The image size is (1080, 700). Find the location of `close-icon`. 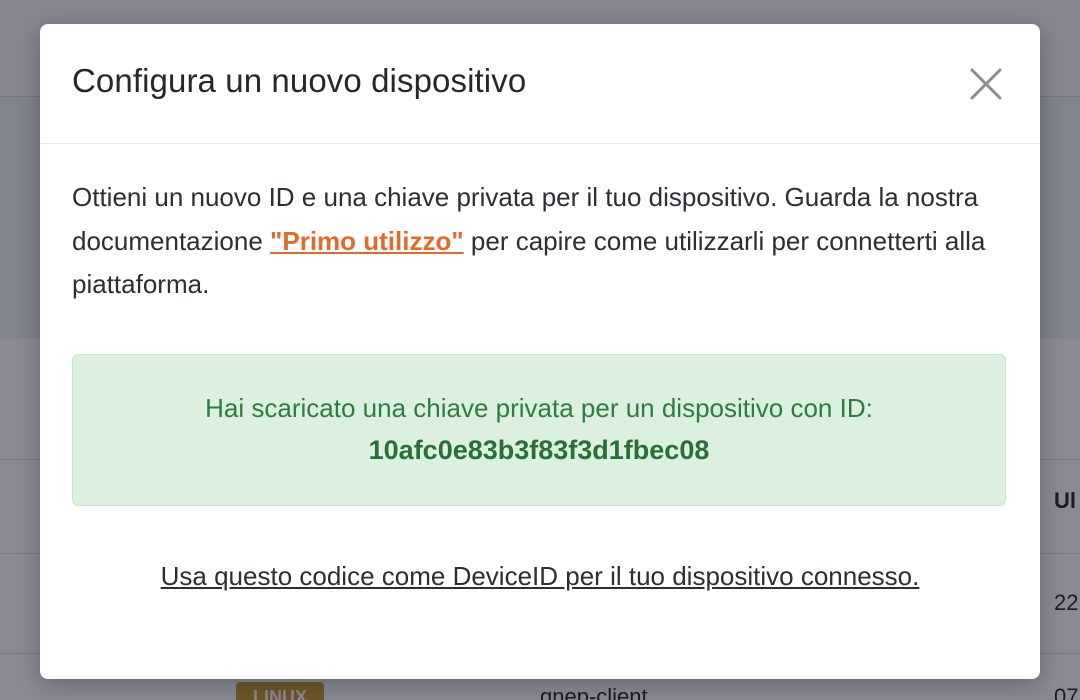

close-icon is located at coordinates (986, 84).